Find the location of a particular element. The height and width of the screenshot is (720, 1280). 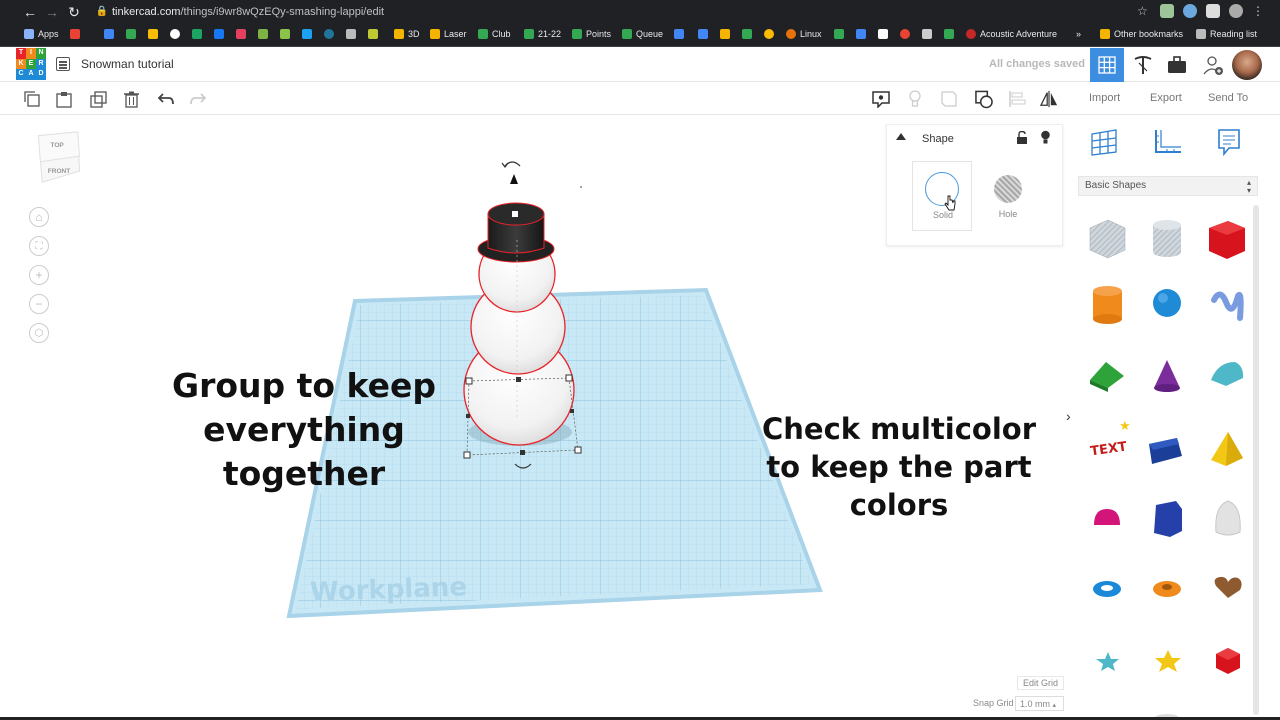

workplane-icon is located at coordinates (1104, 142).